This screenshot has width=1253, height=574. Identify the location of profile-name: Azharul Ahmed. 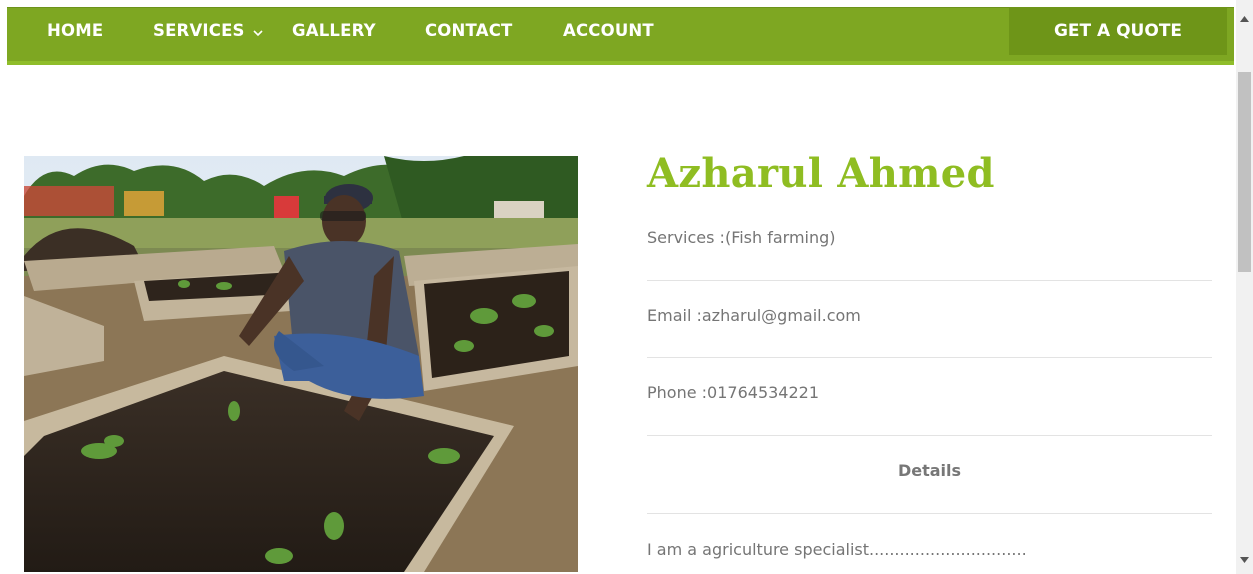
(821, 173).